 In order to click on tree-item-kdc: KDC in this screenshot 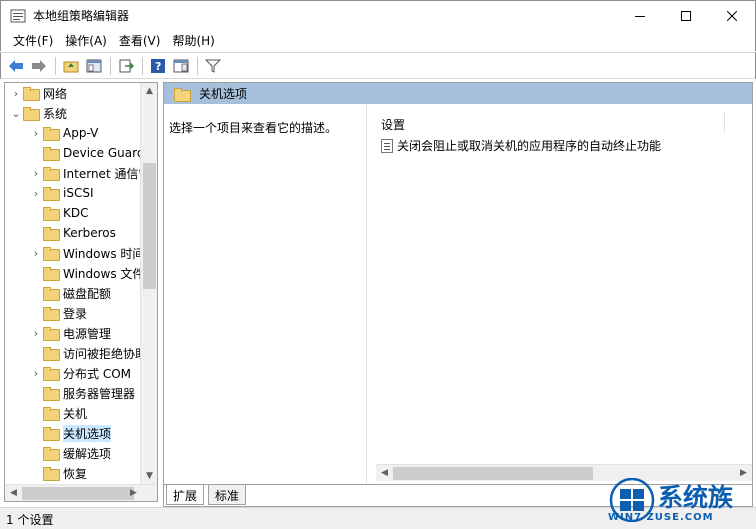, I will do `click(59, 213)`.